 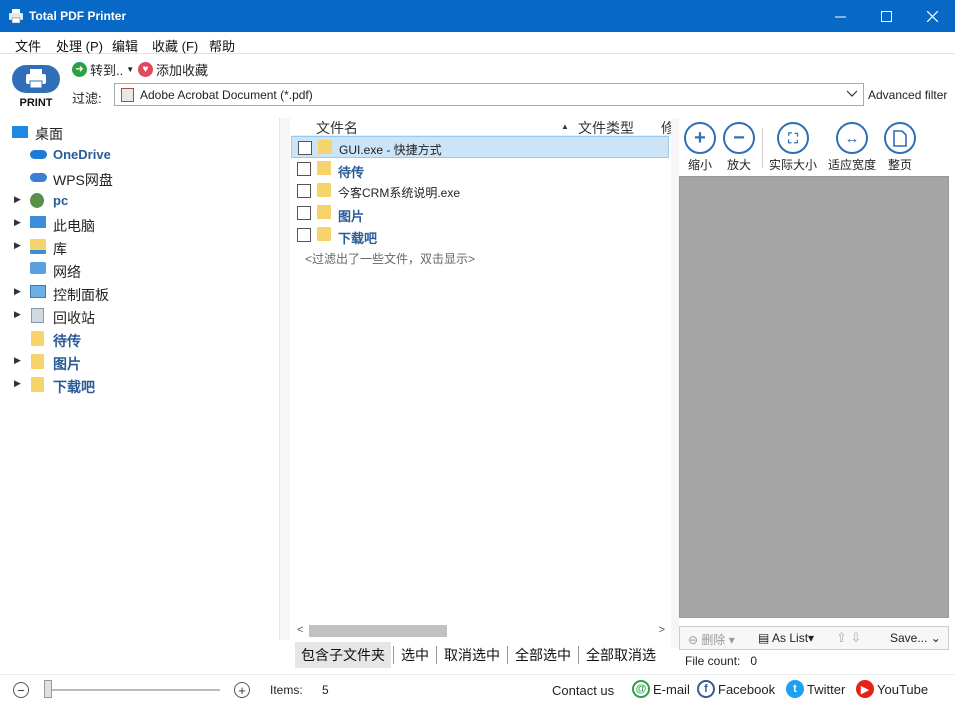 I want to click on advanced-filter-link: Advanced filter, so click(x=907, y=95).